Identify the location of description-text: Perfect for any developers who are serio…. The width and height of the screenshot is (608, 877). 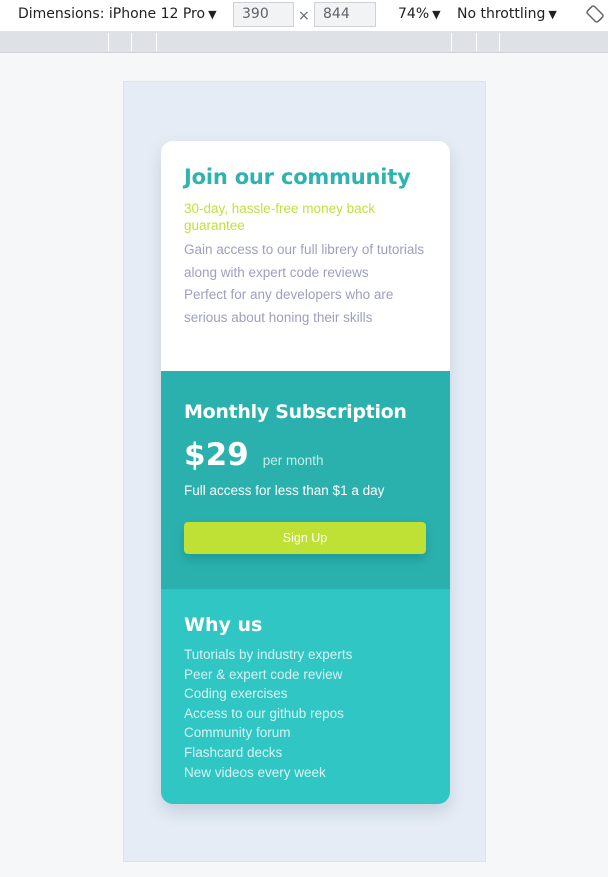
(289, 306).